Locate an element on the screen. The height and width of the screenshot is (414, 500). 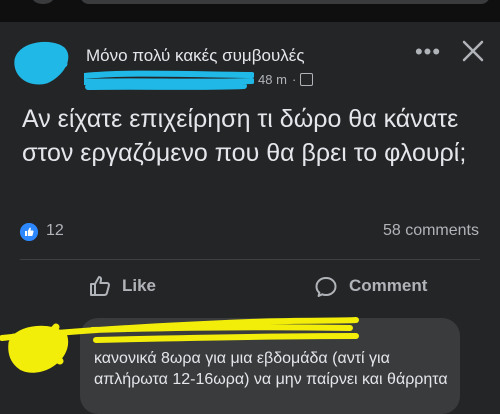
thumbs-up-outline-icon is located at coordinates (100, 286).